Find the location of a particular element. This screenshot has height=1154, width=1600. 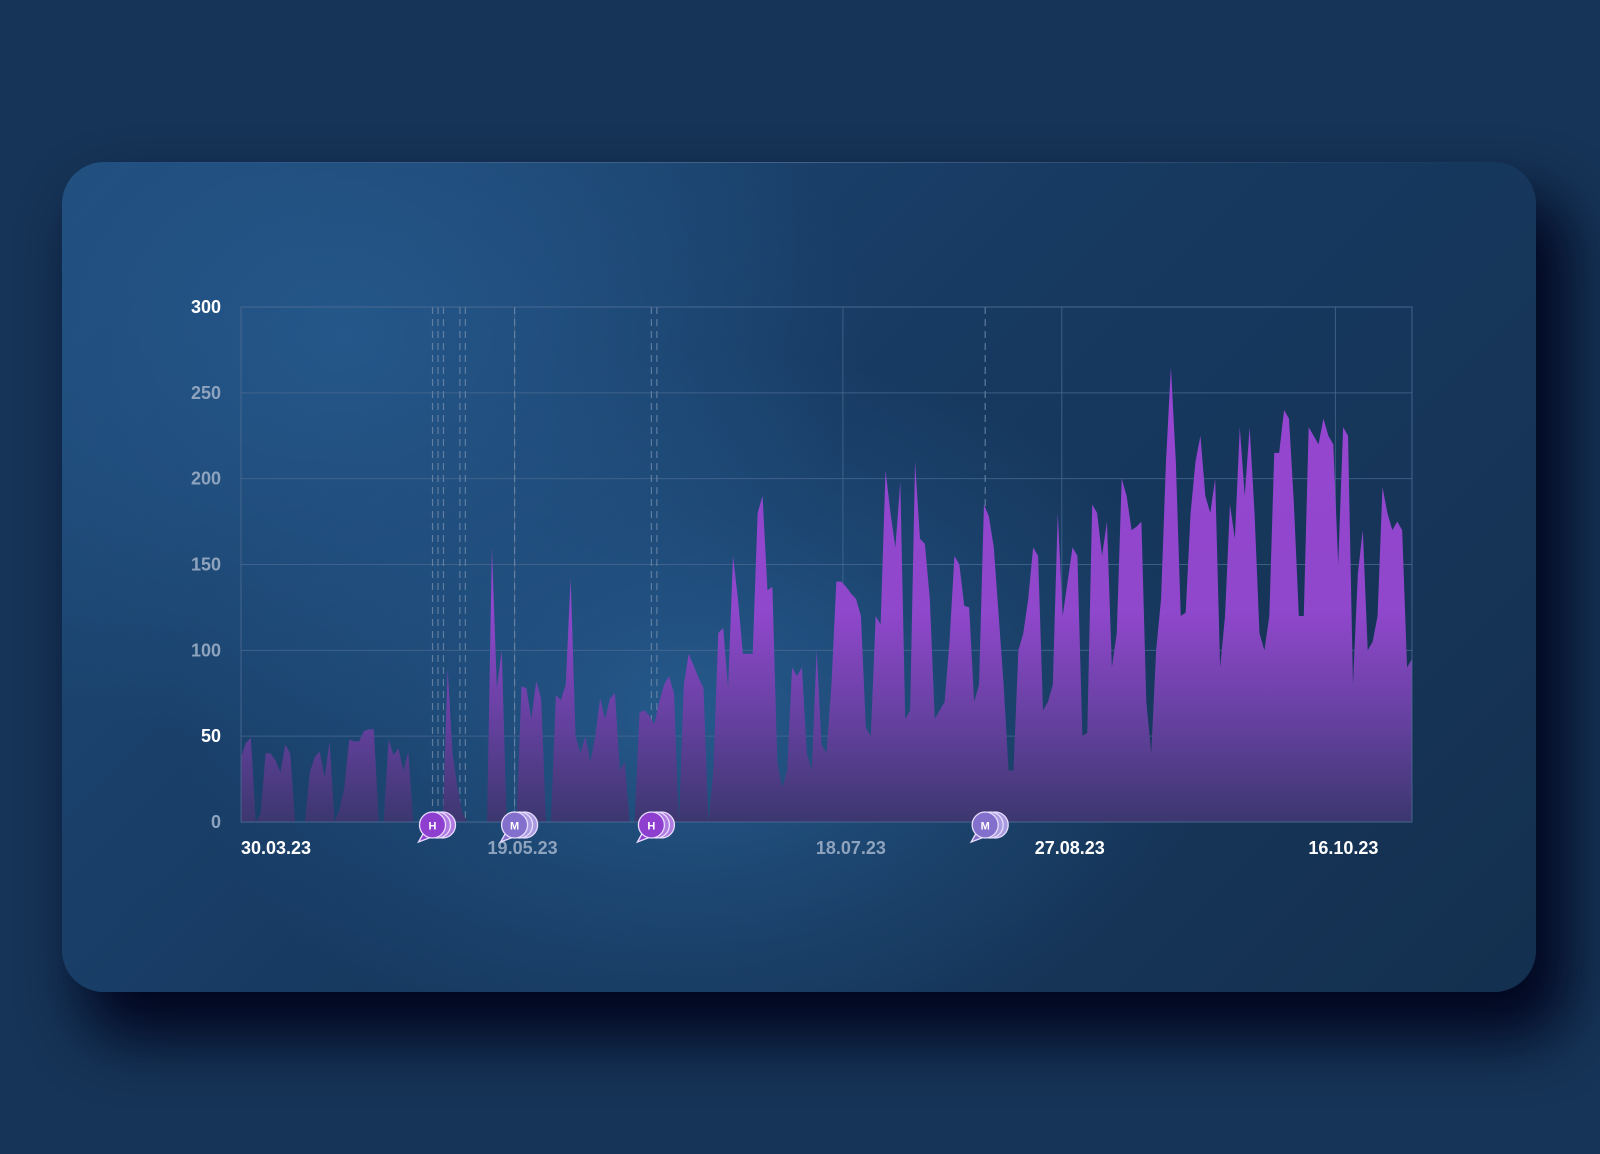

x-tick-label: 19.05.23 is located at coordinates (523, 848).